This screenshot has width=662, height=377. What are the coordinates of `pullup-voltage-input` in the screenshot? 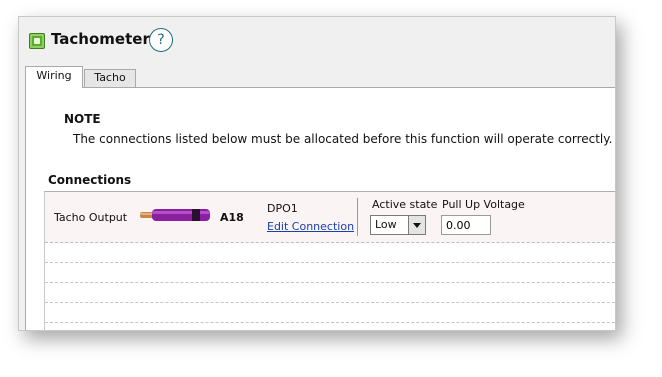 It's located at (466, 225).